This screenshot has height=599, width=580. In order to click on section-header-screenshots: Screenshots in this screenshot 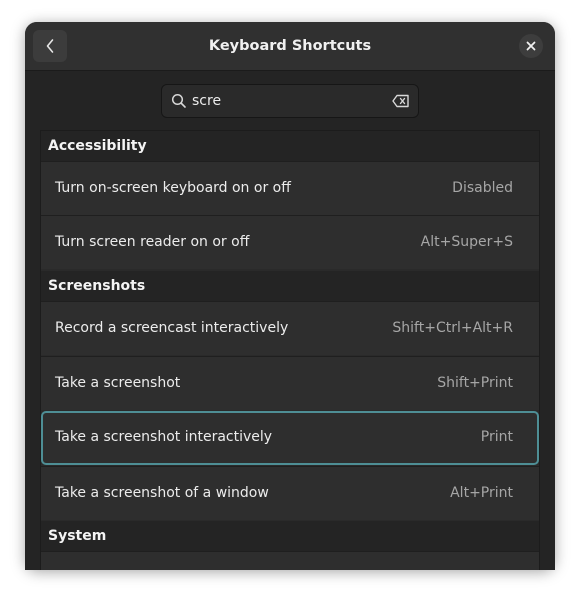, I will do `click(290, 286)`.